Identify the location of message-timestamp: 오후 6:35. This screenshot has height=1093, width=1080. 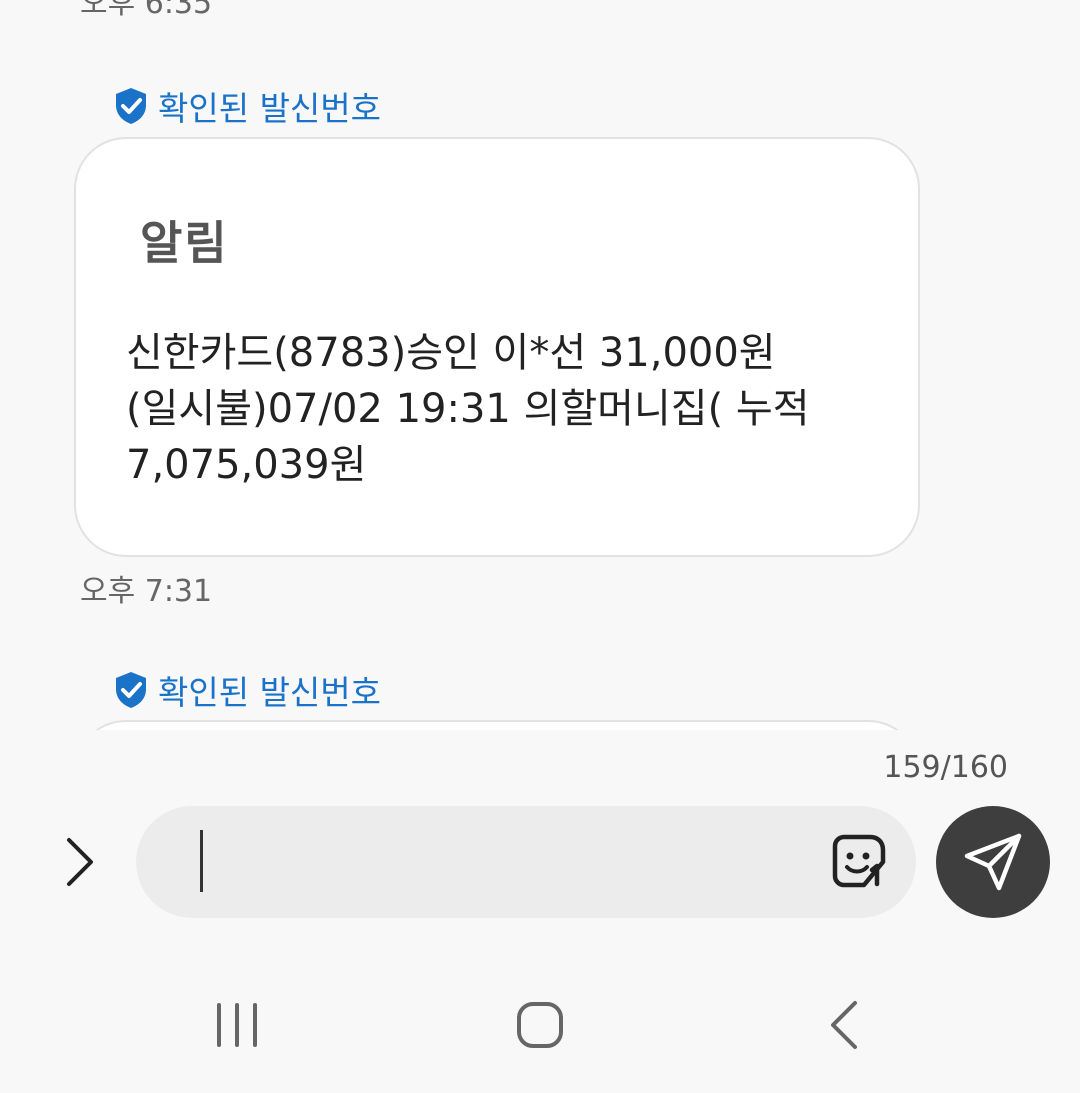
(146, 10).